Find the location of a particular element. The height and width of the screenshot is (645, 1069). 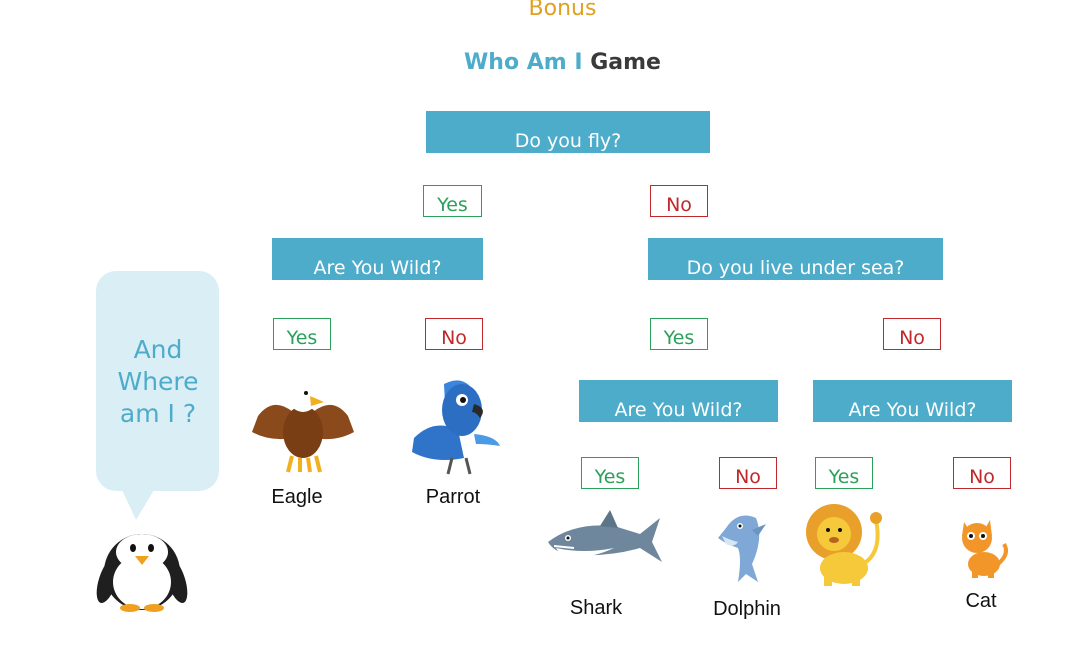

title-who-am-i: Who Am I is located at coordinates (523, 62).